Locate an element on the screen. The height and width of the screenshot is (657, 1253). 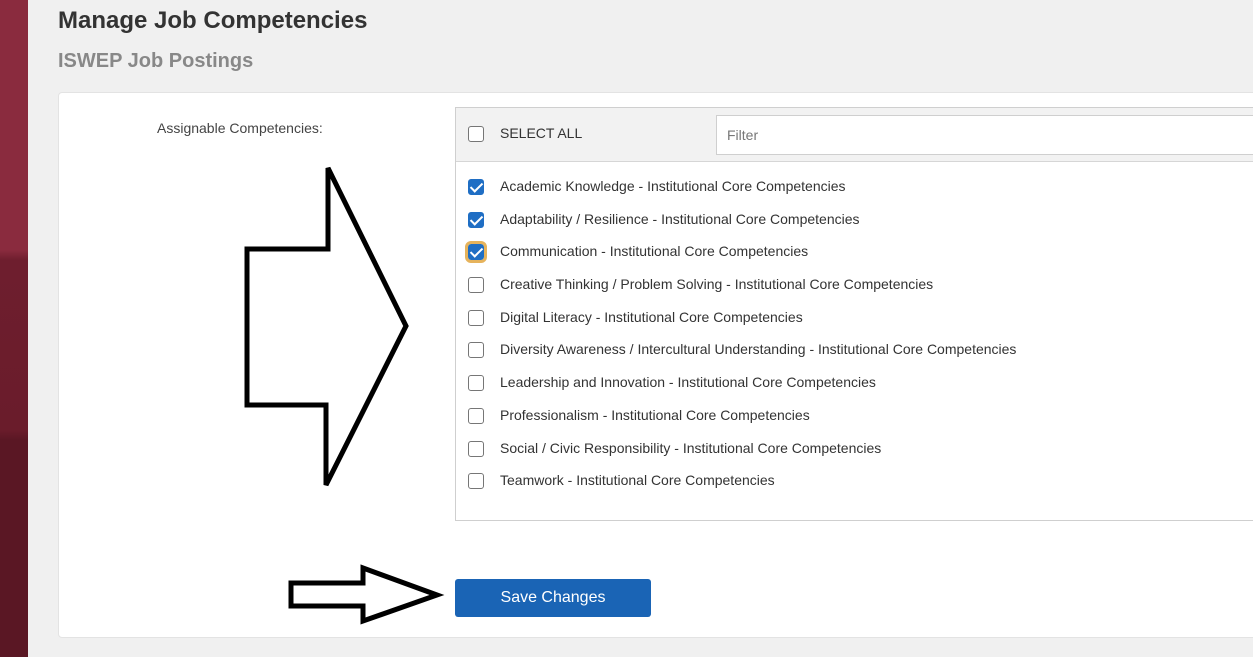
annotation-arrows is located at coordinates (344, 395).